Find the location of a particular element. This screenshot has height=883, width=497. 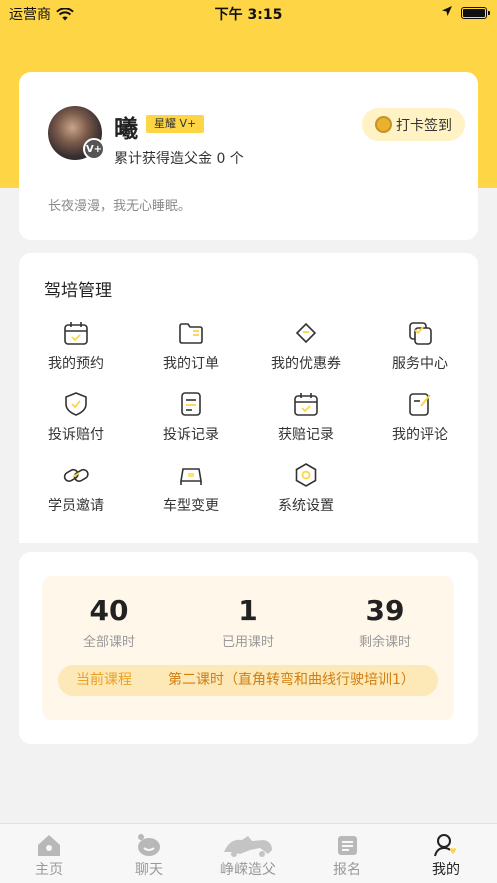

stat-total-hours: 40 全部课时 is located at coordinates (109, 622).